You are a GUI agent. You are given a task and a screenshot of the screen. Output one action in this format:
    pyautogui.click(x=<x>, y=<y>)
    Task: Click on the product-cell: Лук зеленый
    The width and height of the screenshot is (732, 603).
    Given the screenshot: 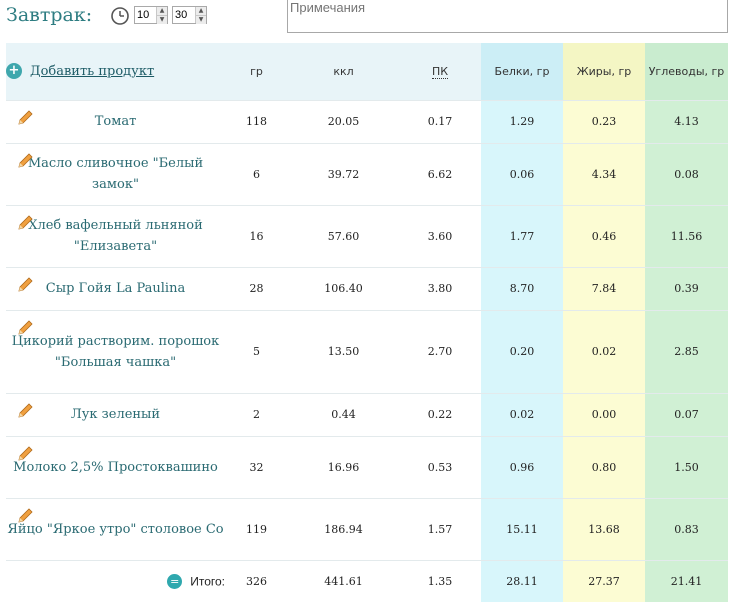 What is the action you would take?
    pyautogui.click(x=115, y=415)
    